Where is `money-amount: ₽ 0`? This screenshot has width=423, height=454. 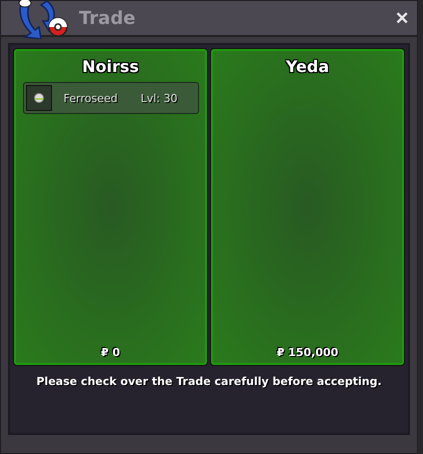
money-amount: ₽ 0 is located at coordinates (110, 352).